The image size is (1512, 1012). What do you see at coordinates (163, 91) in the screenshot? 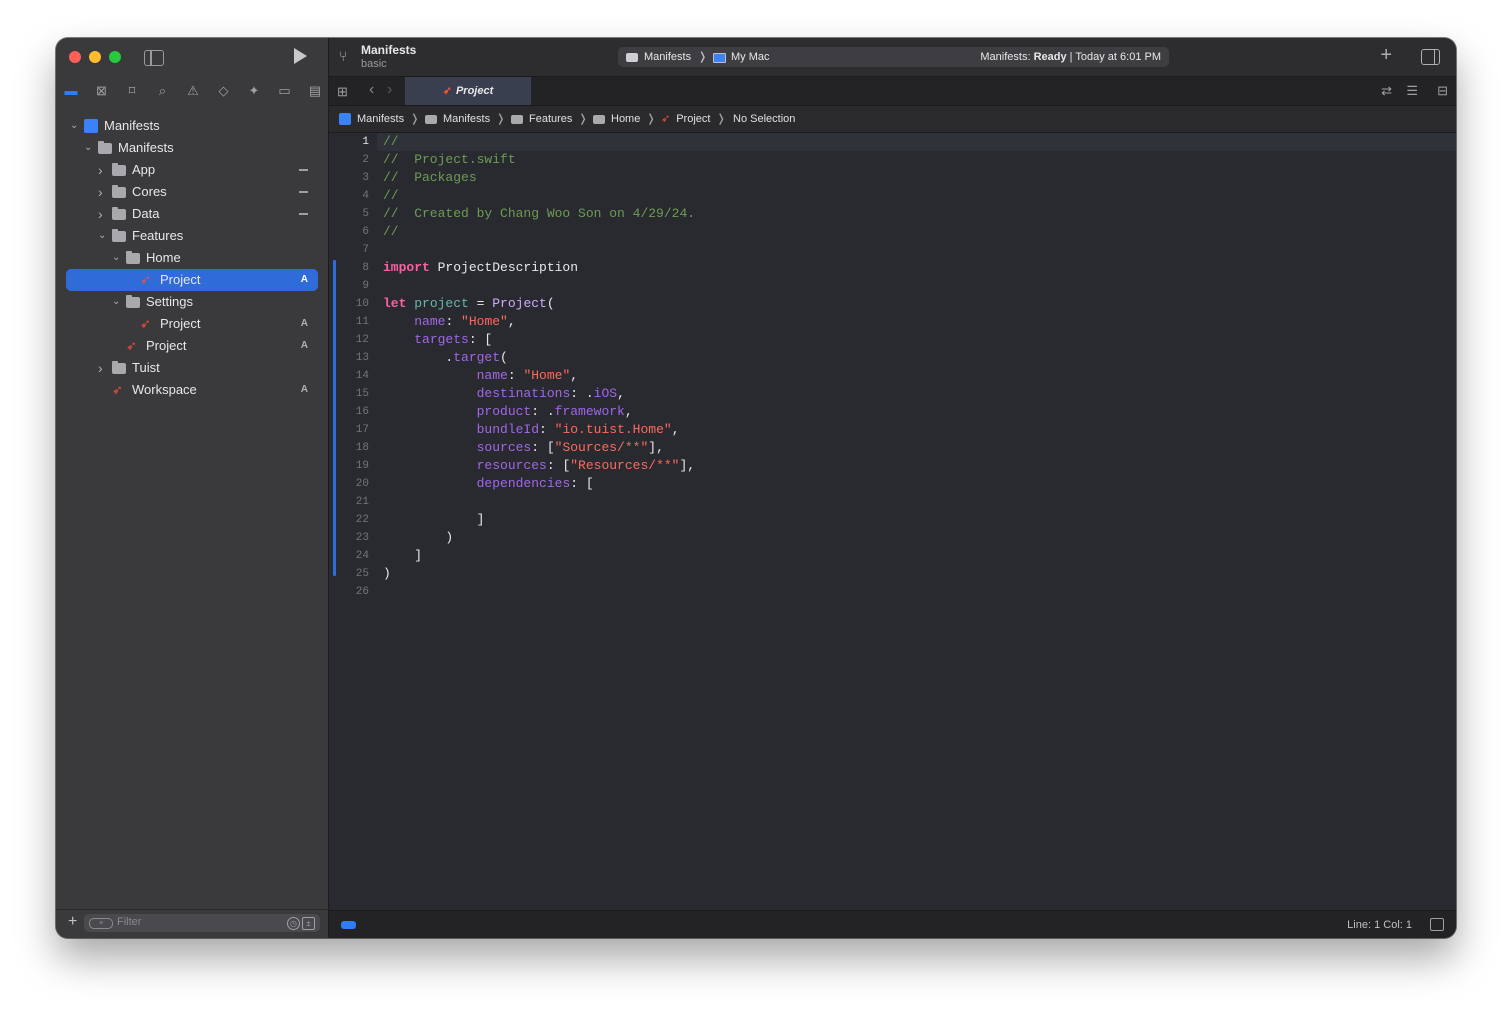
I see `find-navigator-icon: ⌕` at bounding box center [163, 91].